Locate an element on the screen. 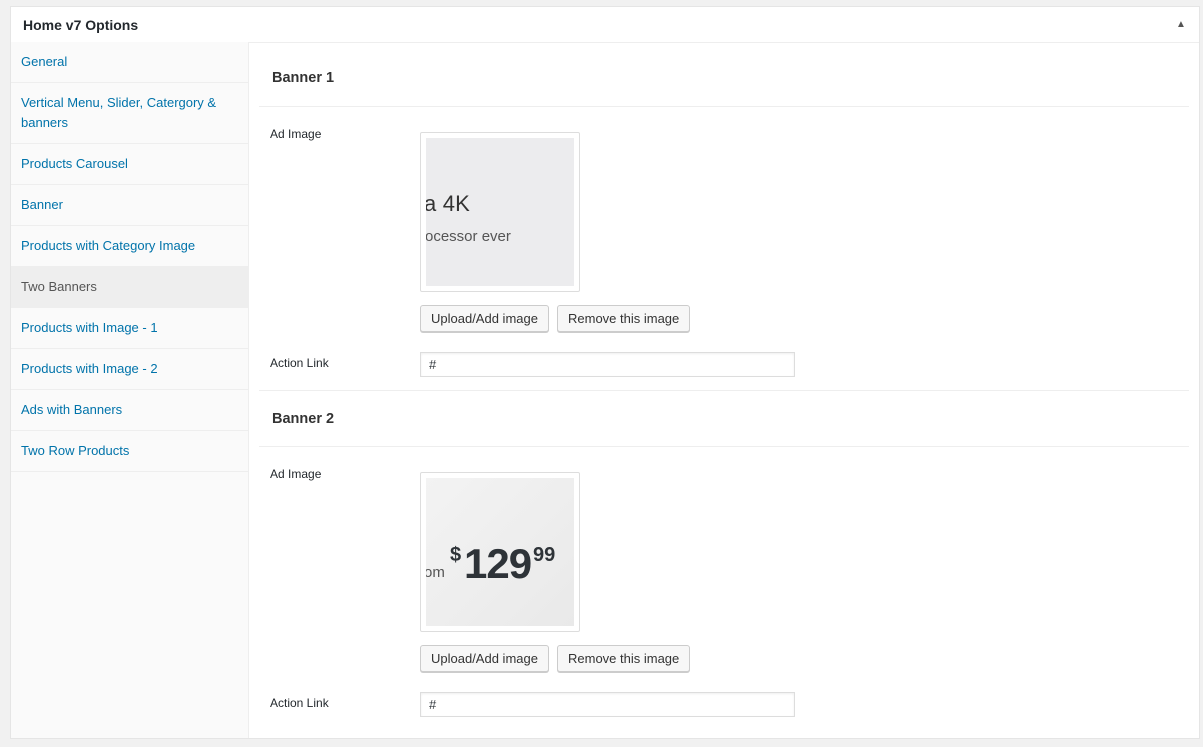 The width and height of the screenshot is (1203, 747). sidebar-item-label: General is located at coordinates (44, 61).